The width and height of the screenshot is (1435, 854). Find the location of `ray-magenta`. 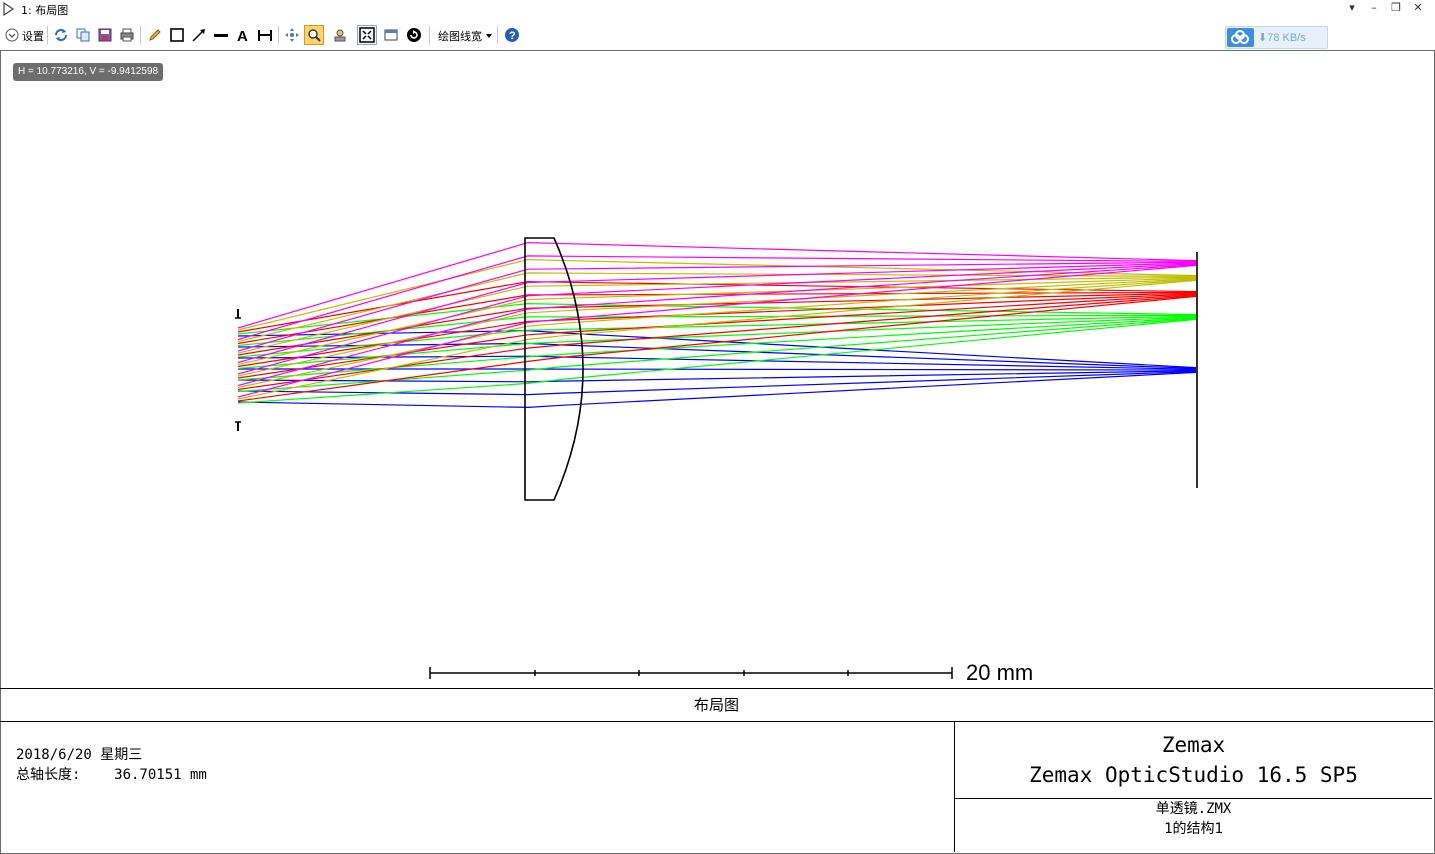

ray-magenta is located at coordinates (717, 298).